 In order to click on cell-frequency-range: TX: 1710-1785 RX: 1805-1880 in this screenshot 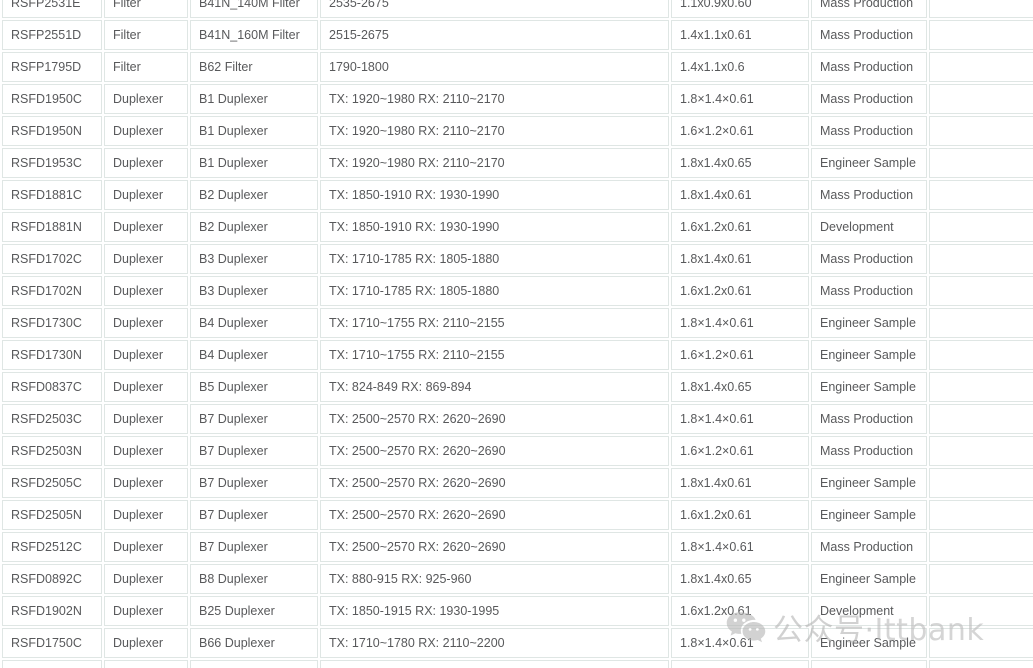, I will do `click(494, 259)`.